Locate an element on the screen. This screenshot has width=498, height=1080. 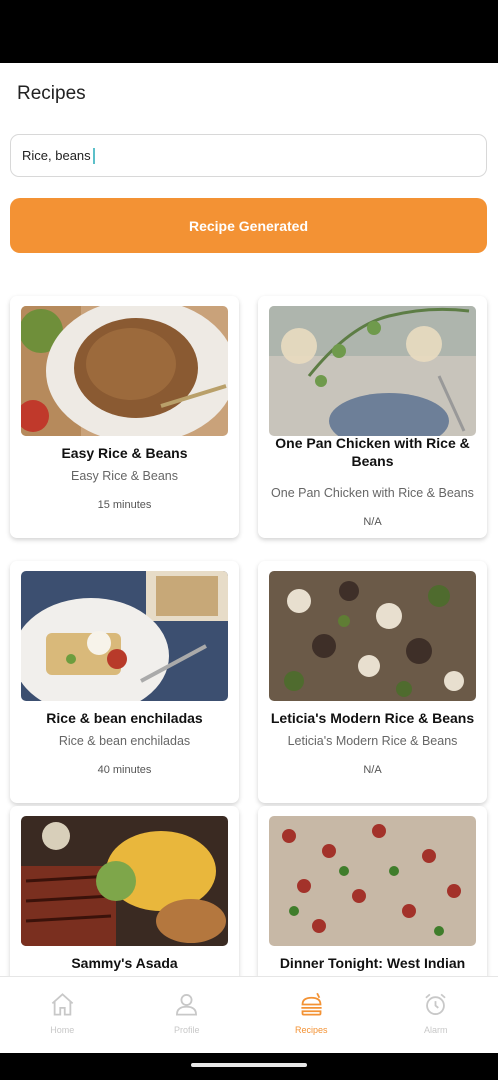
recipe-title: One Pan Chicken with Rice & Beans is located at coordinates (372, 452).